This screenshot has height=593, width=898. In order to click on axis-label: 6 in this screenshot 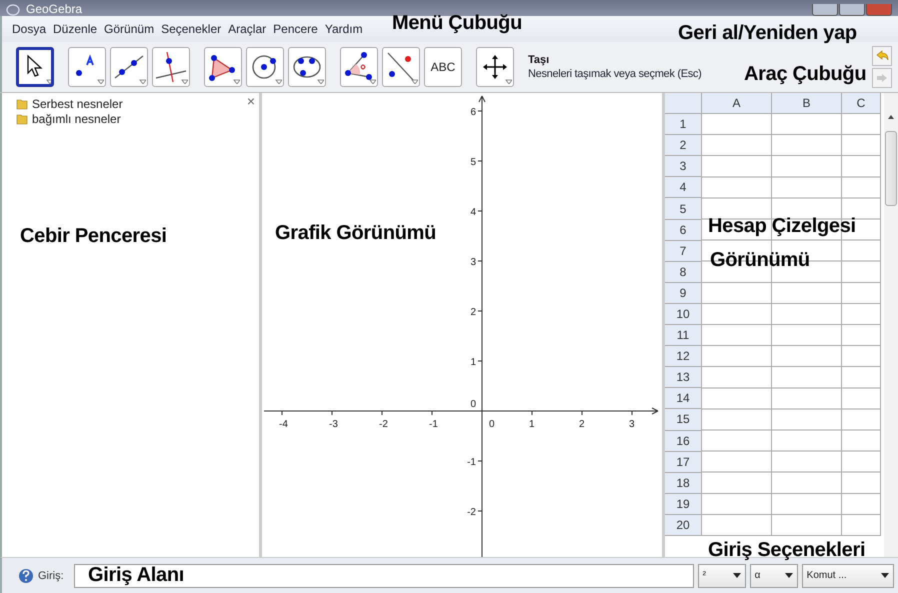, I will do `click(473, 112)`.